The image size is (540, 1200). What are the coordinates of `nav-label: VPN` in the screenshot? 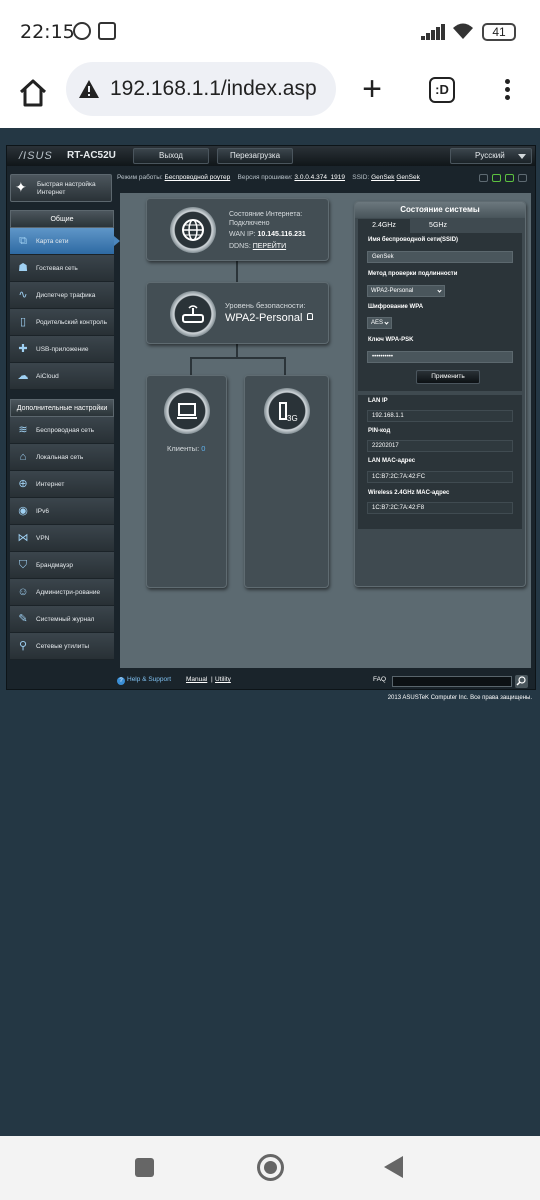 It's located at (43, 538).